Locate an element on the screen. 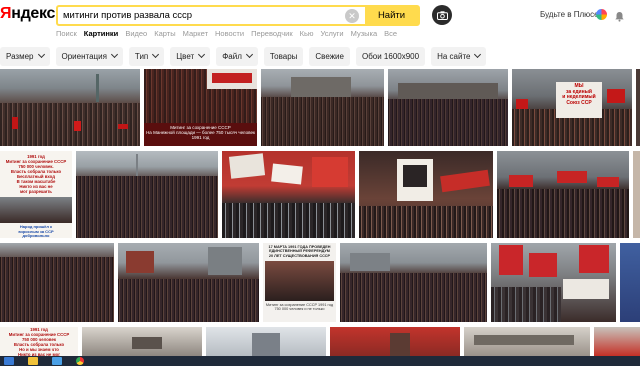  search-input is located at coordinates (201, 15).